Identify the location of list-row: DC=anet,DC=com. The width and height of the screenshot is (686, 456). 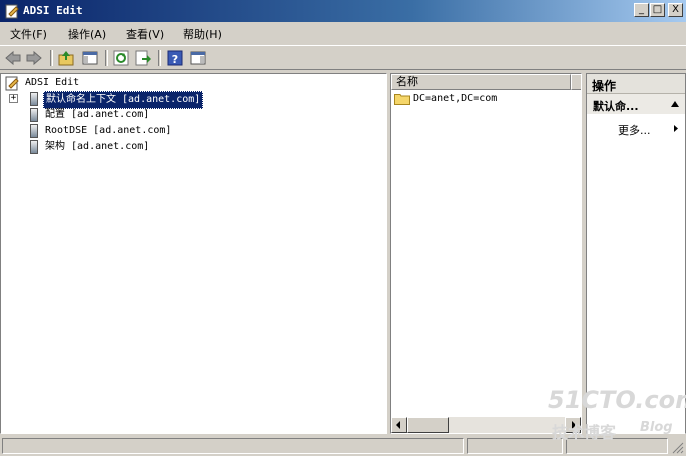
(487, 99).